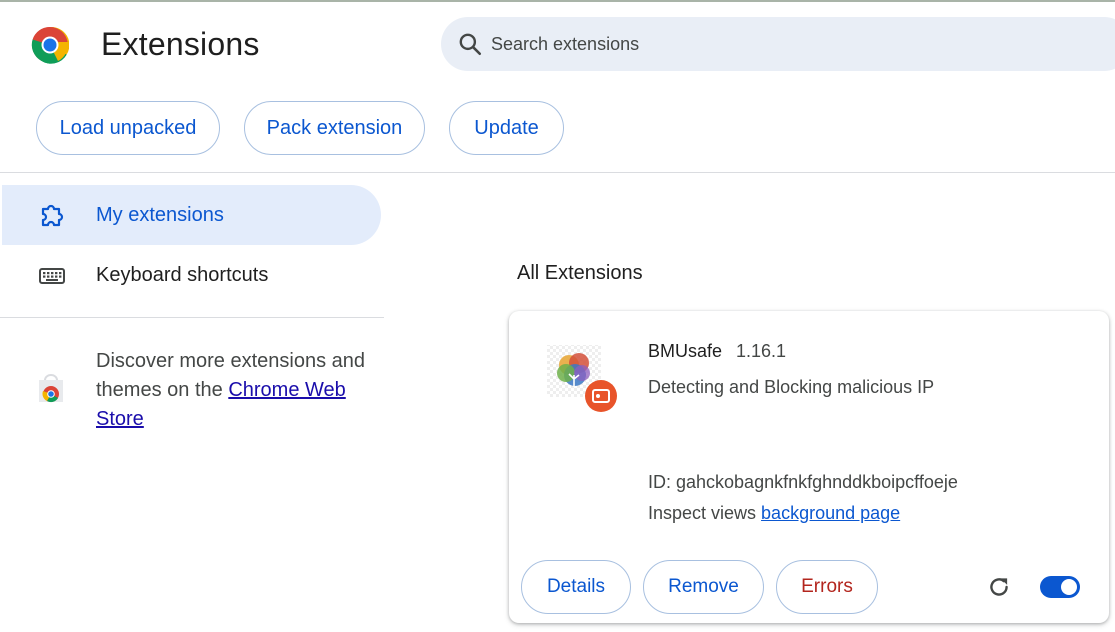 This screenshot has width=1115, height=632. I want to click on inspect-views-label: Inspect views, so click(705, 513).